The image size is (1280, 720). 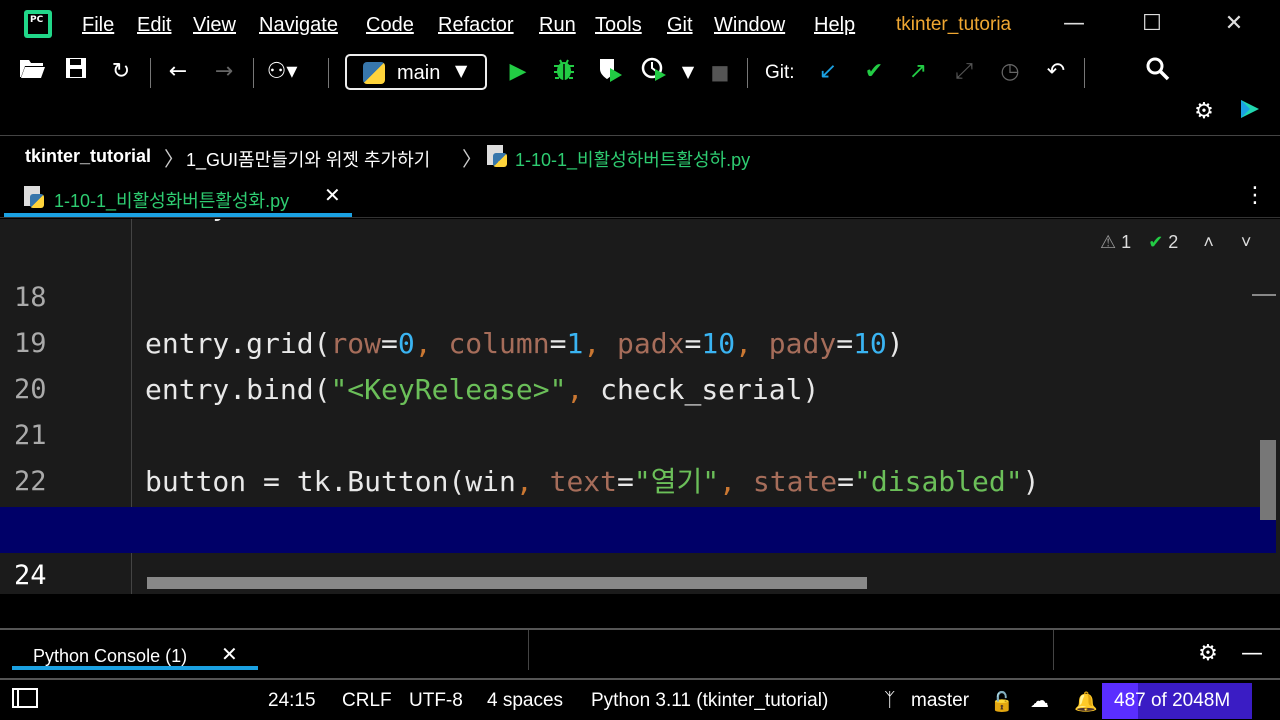 I want to click on menu-window: Window, so click(x=749, y=25).